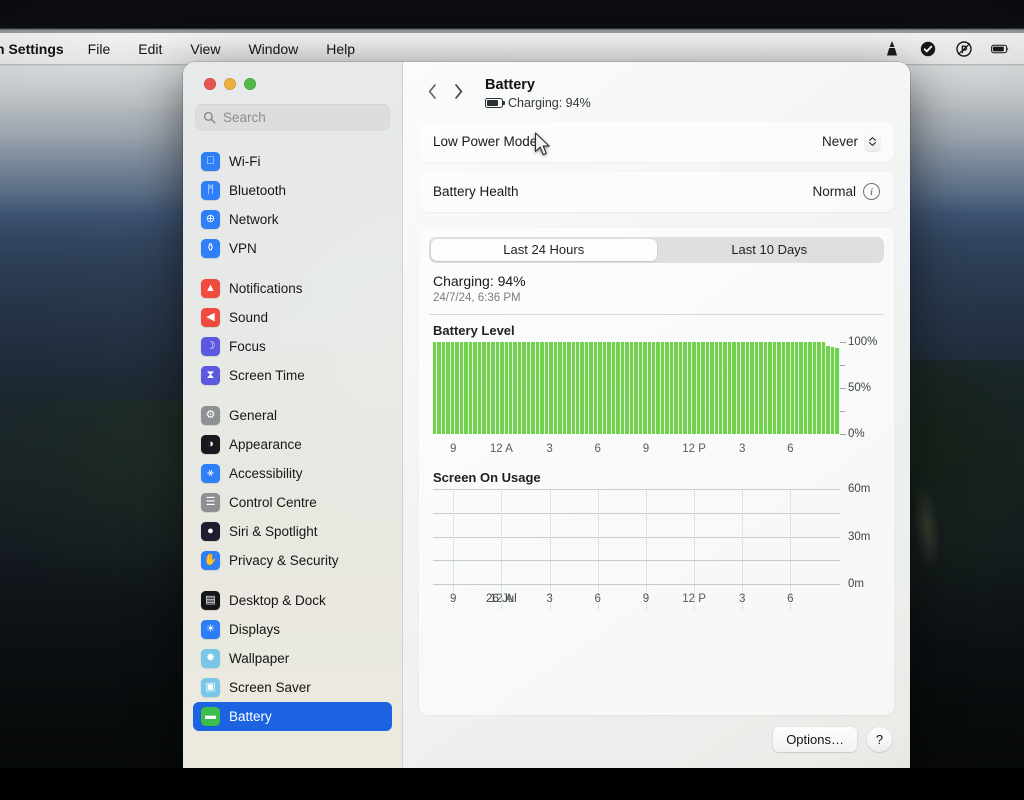  I want to click on sidebar-item-vpn: ⚱ VPN, so click(292, 248).